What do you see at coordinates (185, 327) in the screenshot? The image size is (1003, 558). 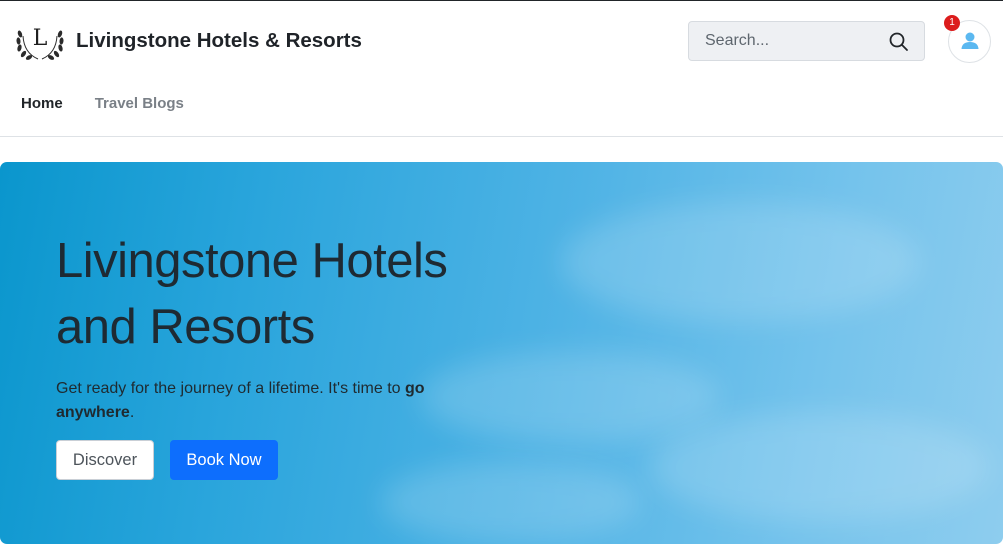 I see `hero-title-line-2: and Resorts` at bounding box center [185, 327].